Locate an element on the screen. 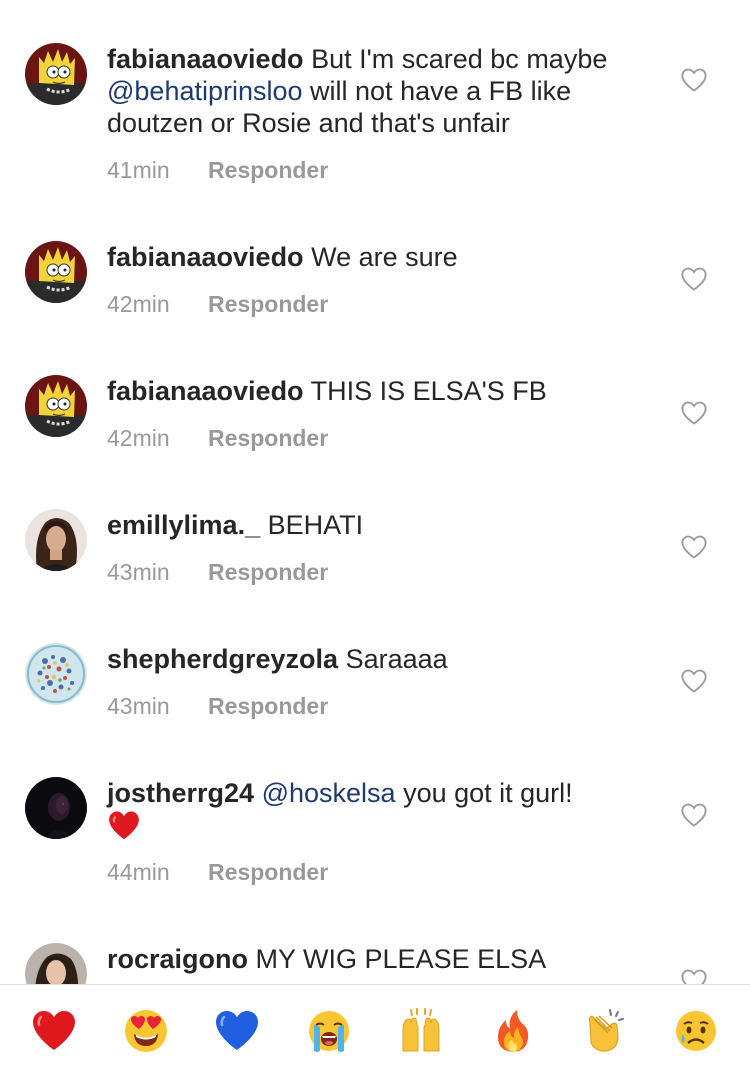 The image size is (750, 1077). raised-hands-emoji-icon is located at coordinates (421, 1031).